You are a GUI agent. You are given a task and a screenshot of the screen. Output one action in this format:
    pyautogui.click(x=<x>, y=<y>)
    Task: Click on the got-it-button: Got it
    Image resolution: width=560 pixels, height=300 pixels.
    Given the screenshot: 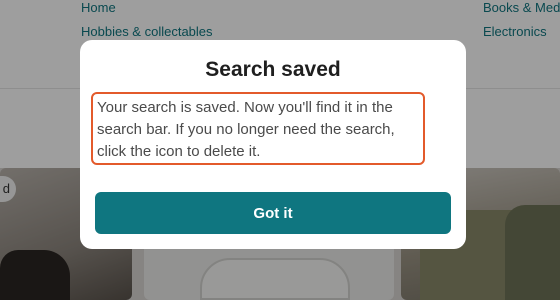 What is the action you would take?
    pyautogui.click(x=273, y=213)
    